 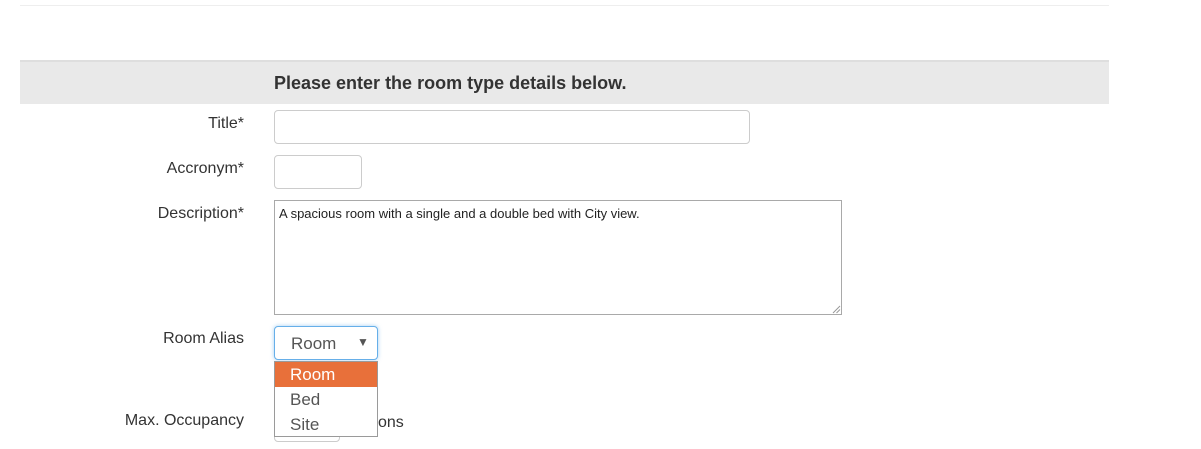 What do you see at coordinates (205, 168) in the screenshot?
I see `acronym-label: Accronym*` at bounding box center [205, 168].